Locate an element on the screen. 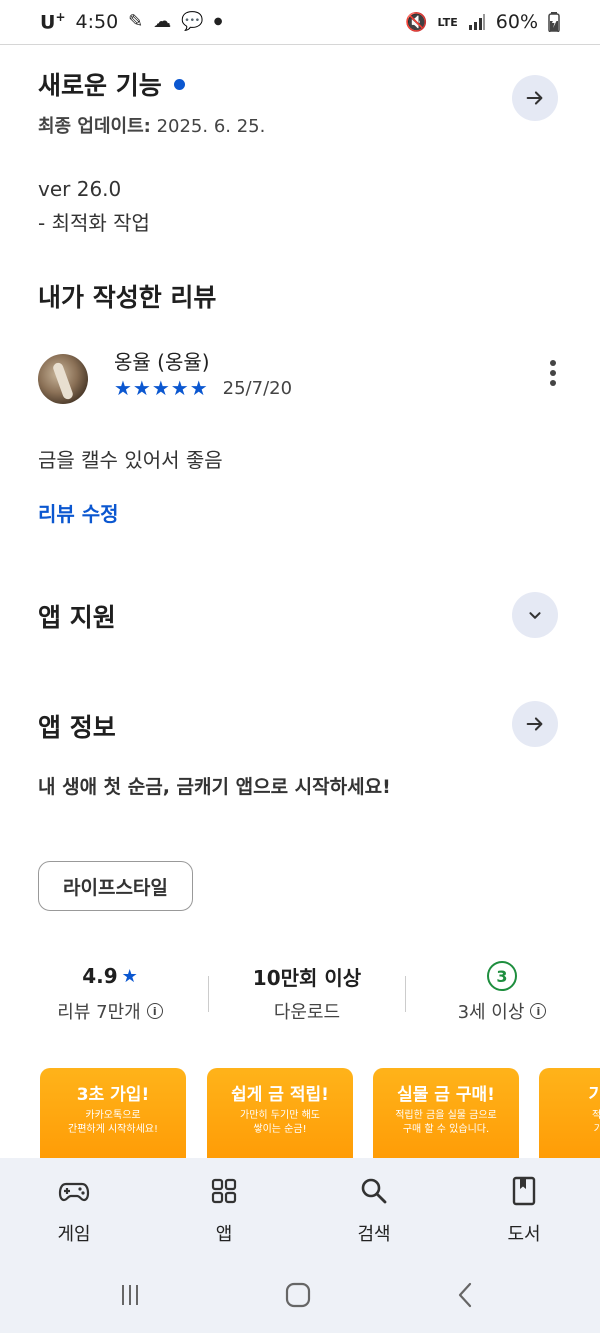 This screenshot has width=600, height=1333. screenshot-card: 기프티 적립한 금기프티콘 is located at coordinates (569, 1118).